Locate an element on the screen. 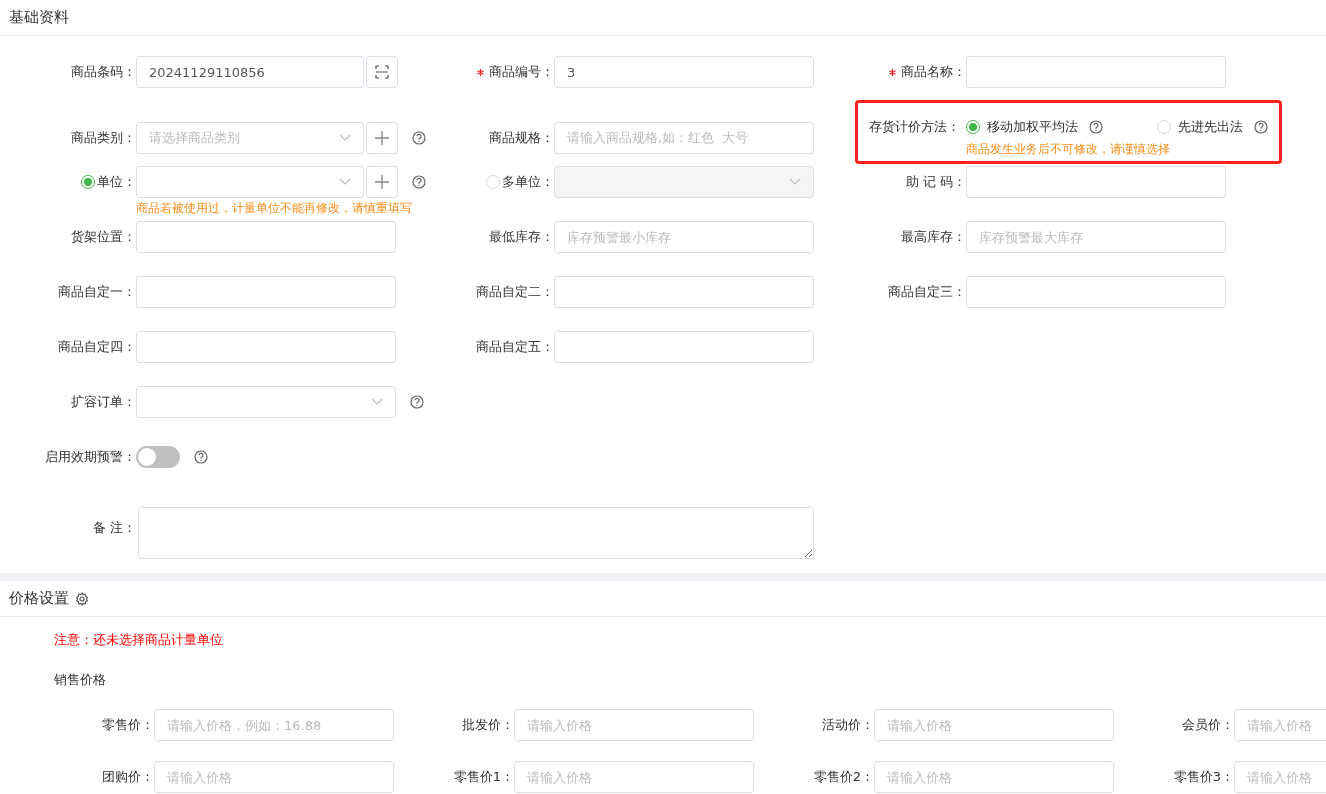 The height and width of the screenshot is (794, 1326). field-label: 批发价： is located at coordinates (488, 725).